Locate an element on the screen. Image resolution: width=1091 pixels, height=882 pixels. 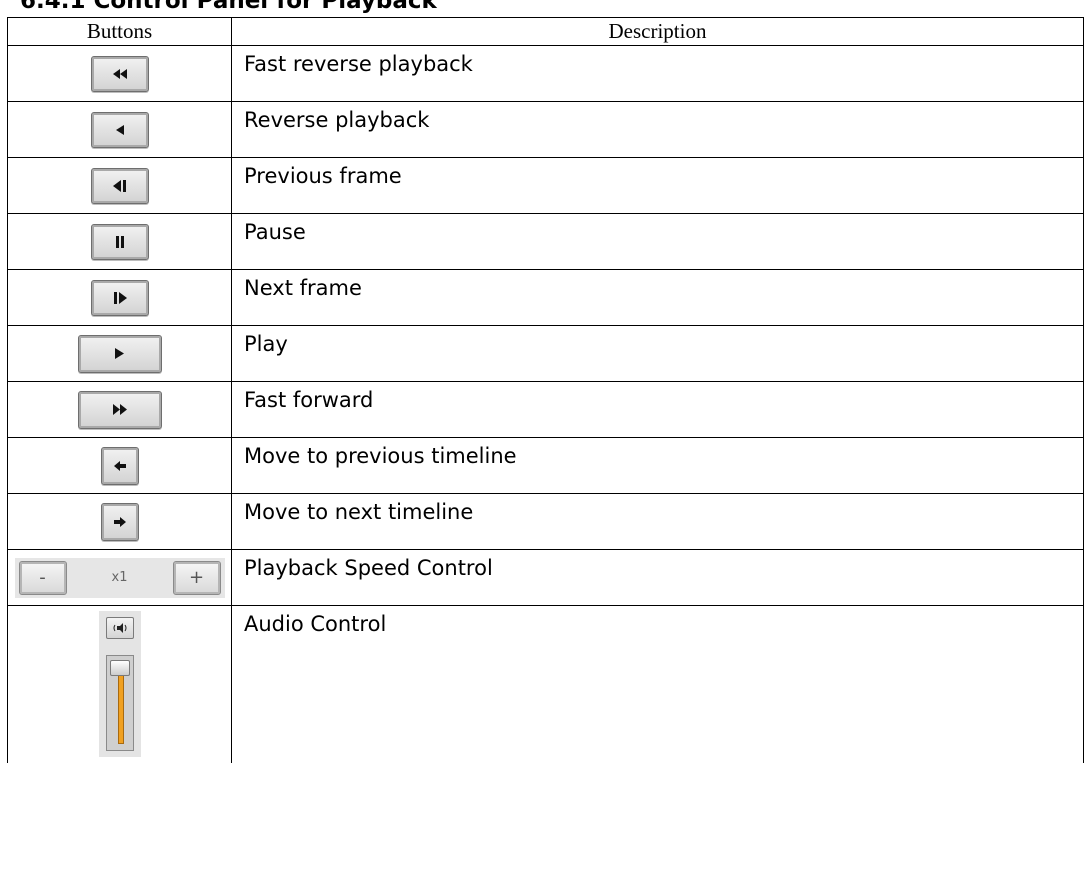
pause-button is located at coordinates (119, 241).